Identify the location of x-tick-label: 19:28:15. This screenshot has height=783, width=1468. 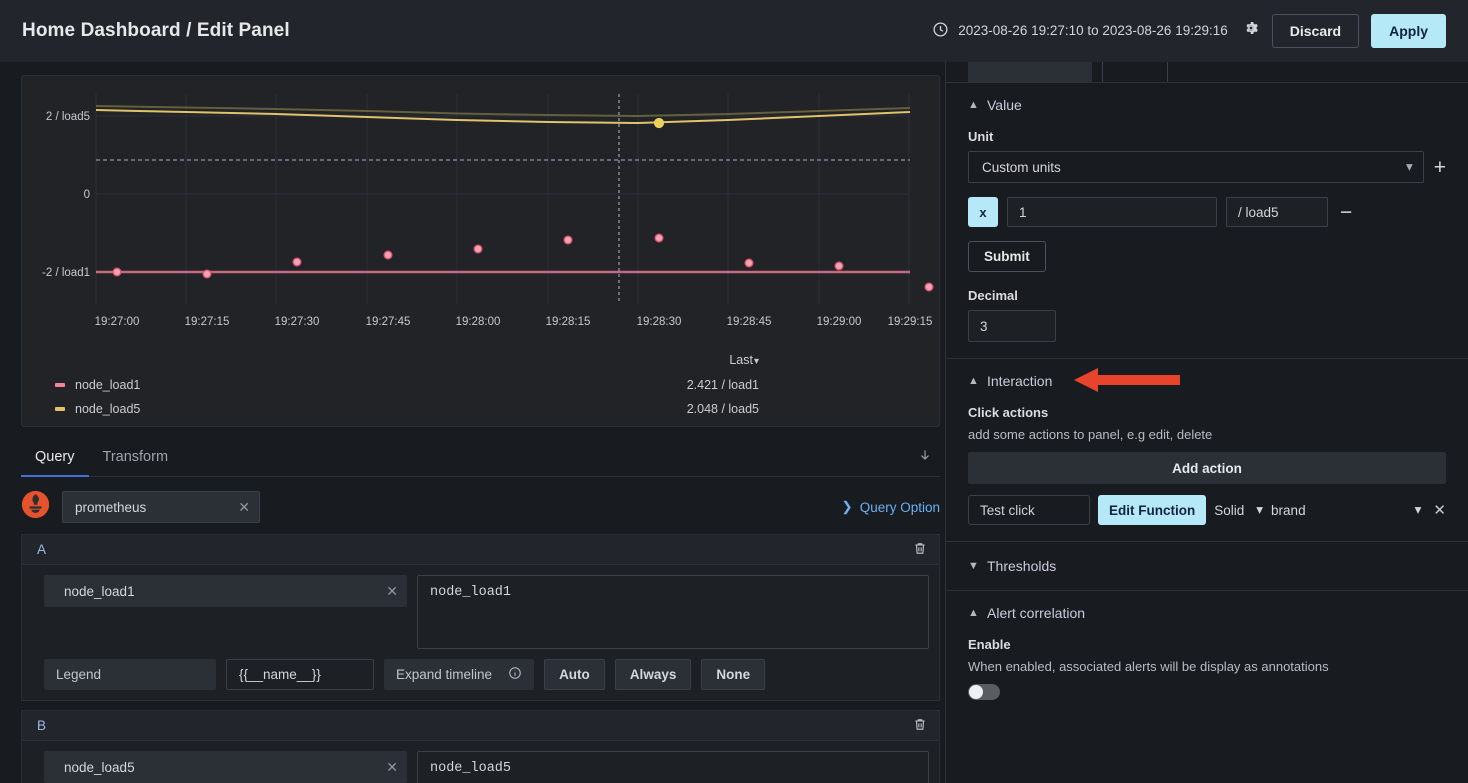
(568, 322).